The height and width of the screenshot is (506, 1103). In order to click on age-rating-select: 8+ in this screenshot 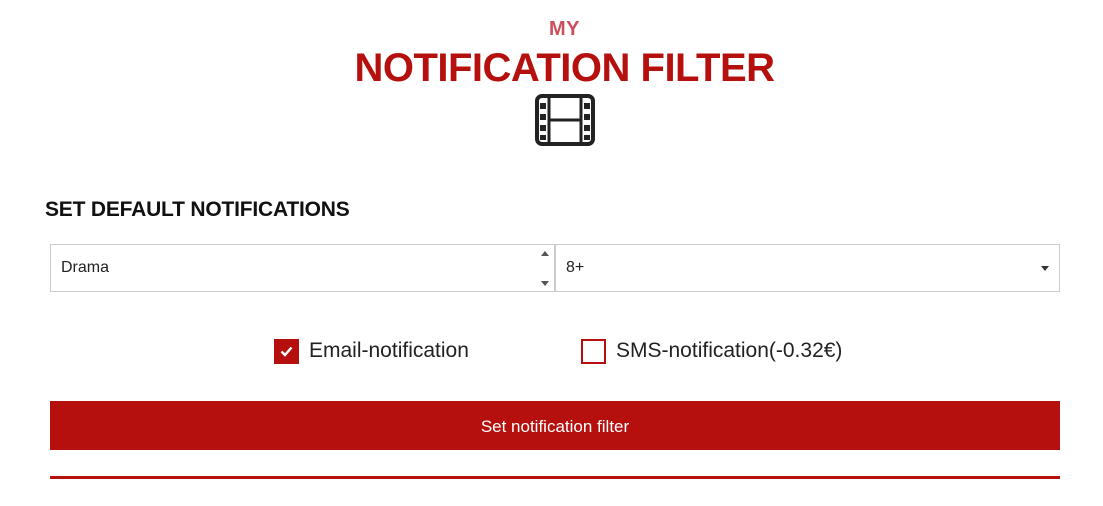, I will do `click(807, 268)`.